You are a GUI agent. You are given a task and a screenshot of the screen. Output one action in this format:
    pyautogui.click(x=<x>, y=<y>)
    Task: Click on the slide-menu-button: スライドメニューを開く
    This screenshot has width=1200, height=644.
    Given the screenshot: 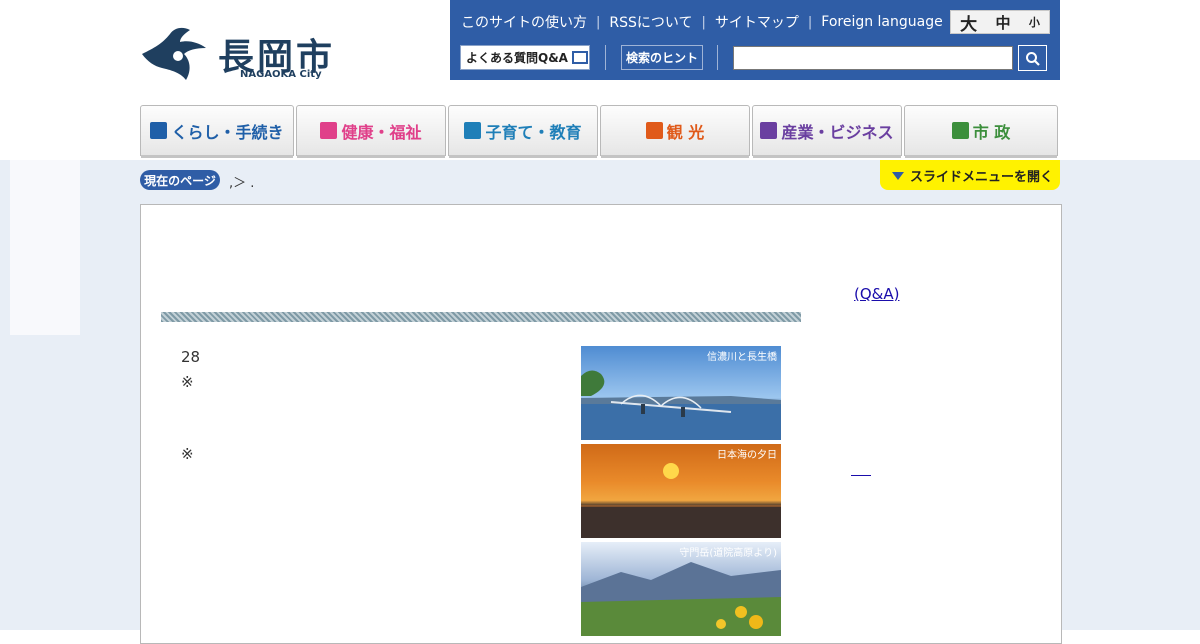 What is the action you would take?
    pyautogui.click(x=970, y=175)
    